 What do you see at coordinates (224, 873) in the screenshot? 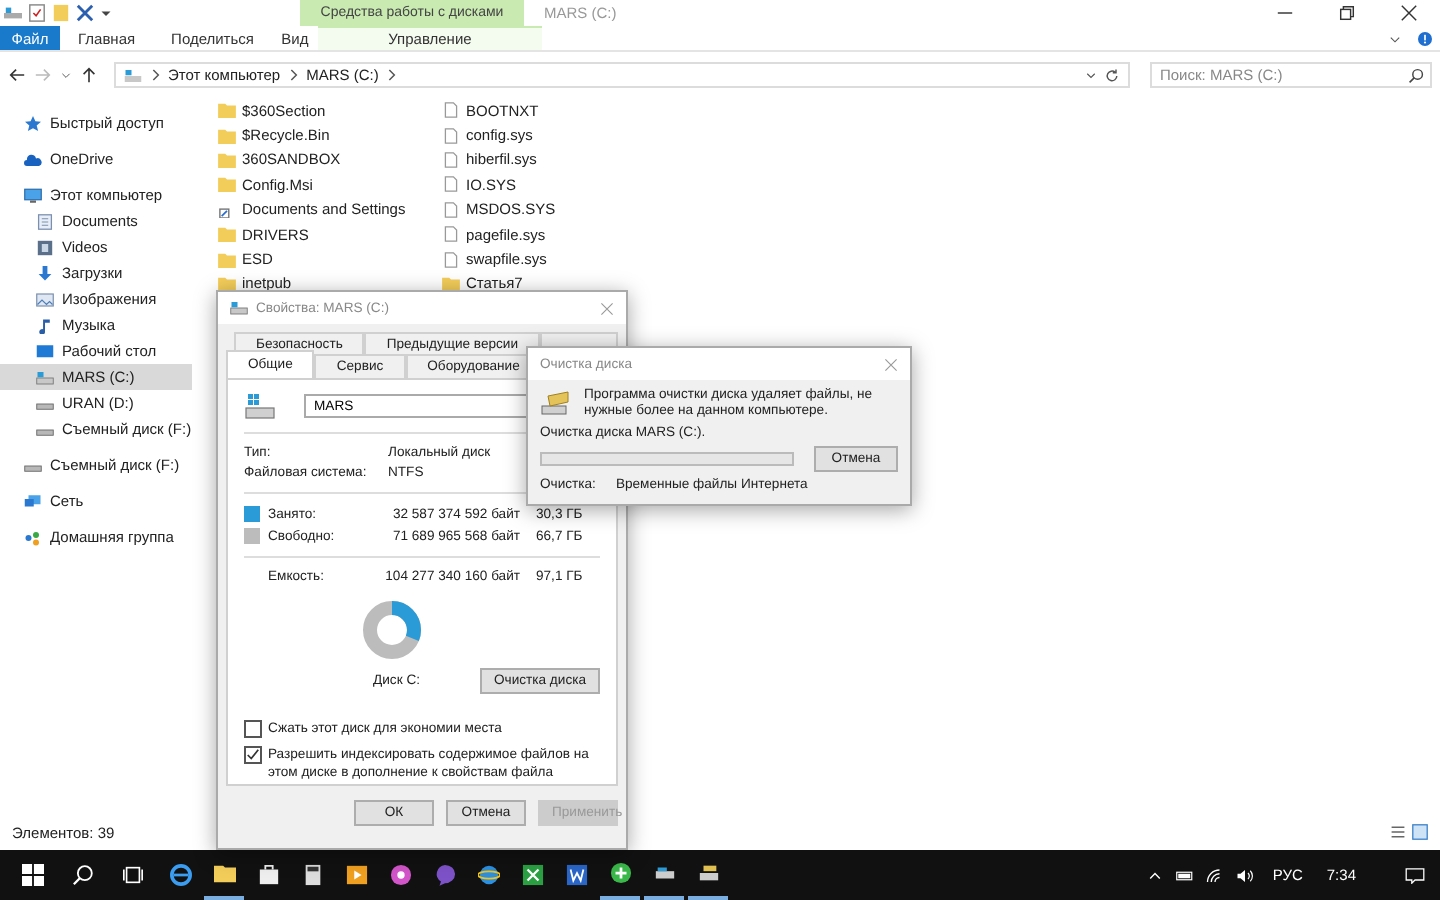
I see `folder-icon` at bounding box center [224, 873].